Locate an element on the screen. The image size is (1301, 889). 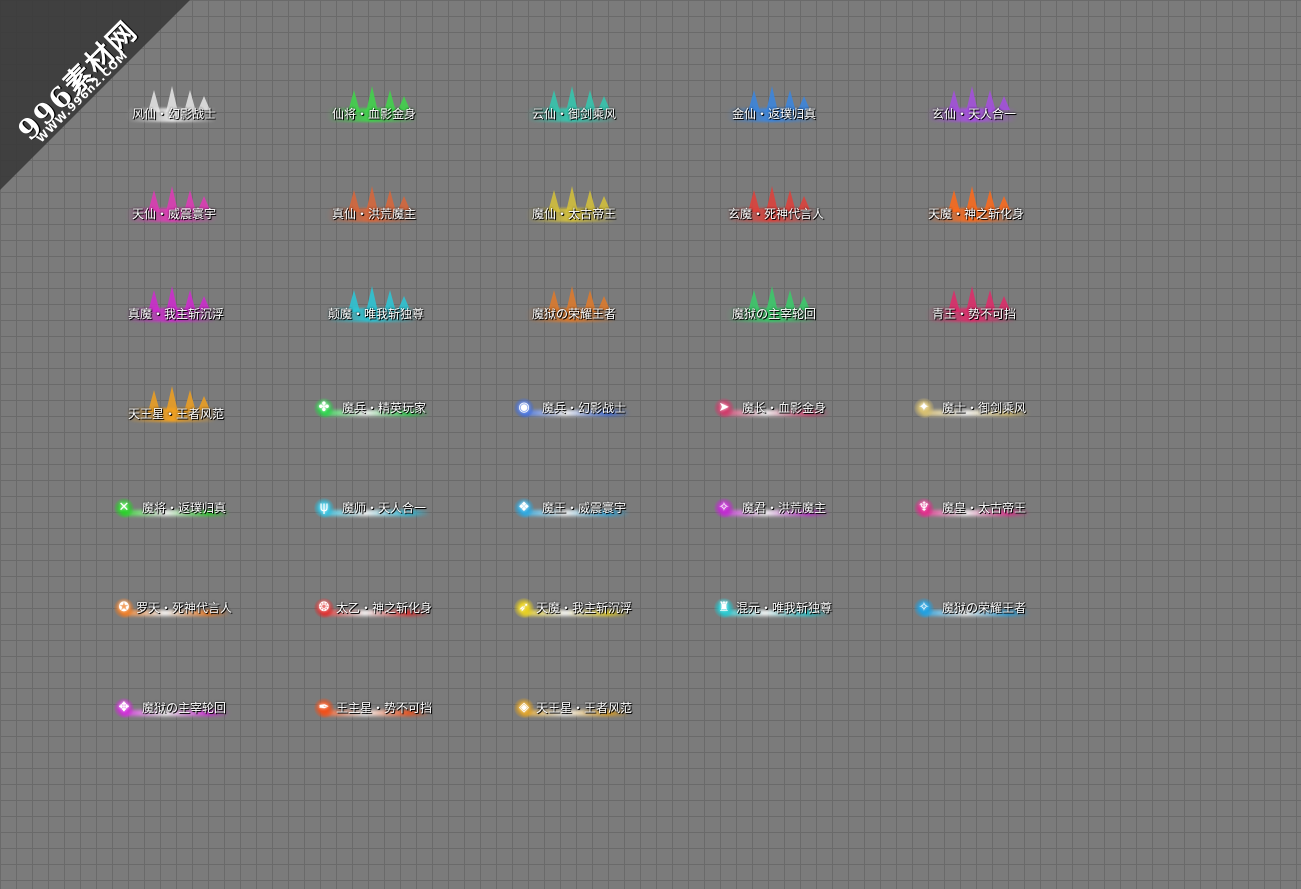
emblem-icon: ✥ is located at coordinates (124, 708).